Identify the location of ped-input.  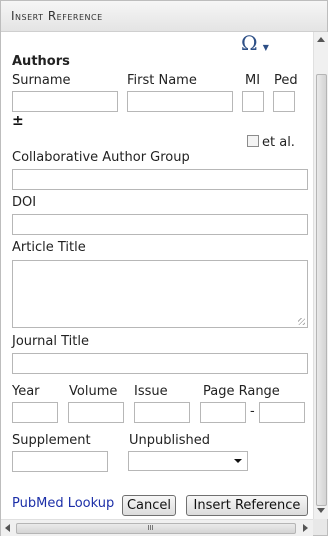
(284, 101).